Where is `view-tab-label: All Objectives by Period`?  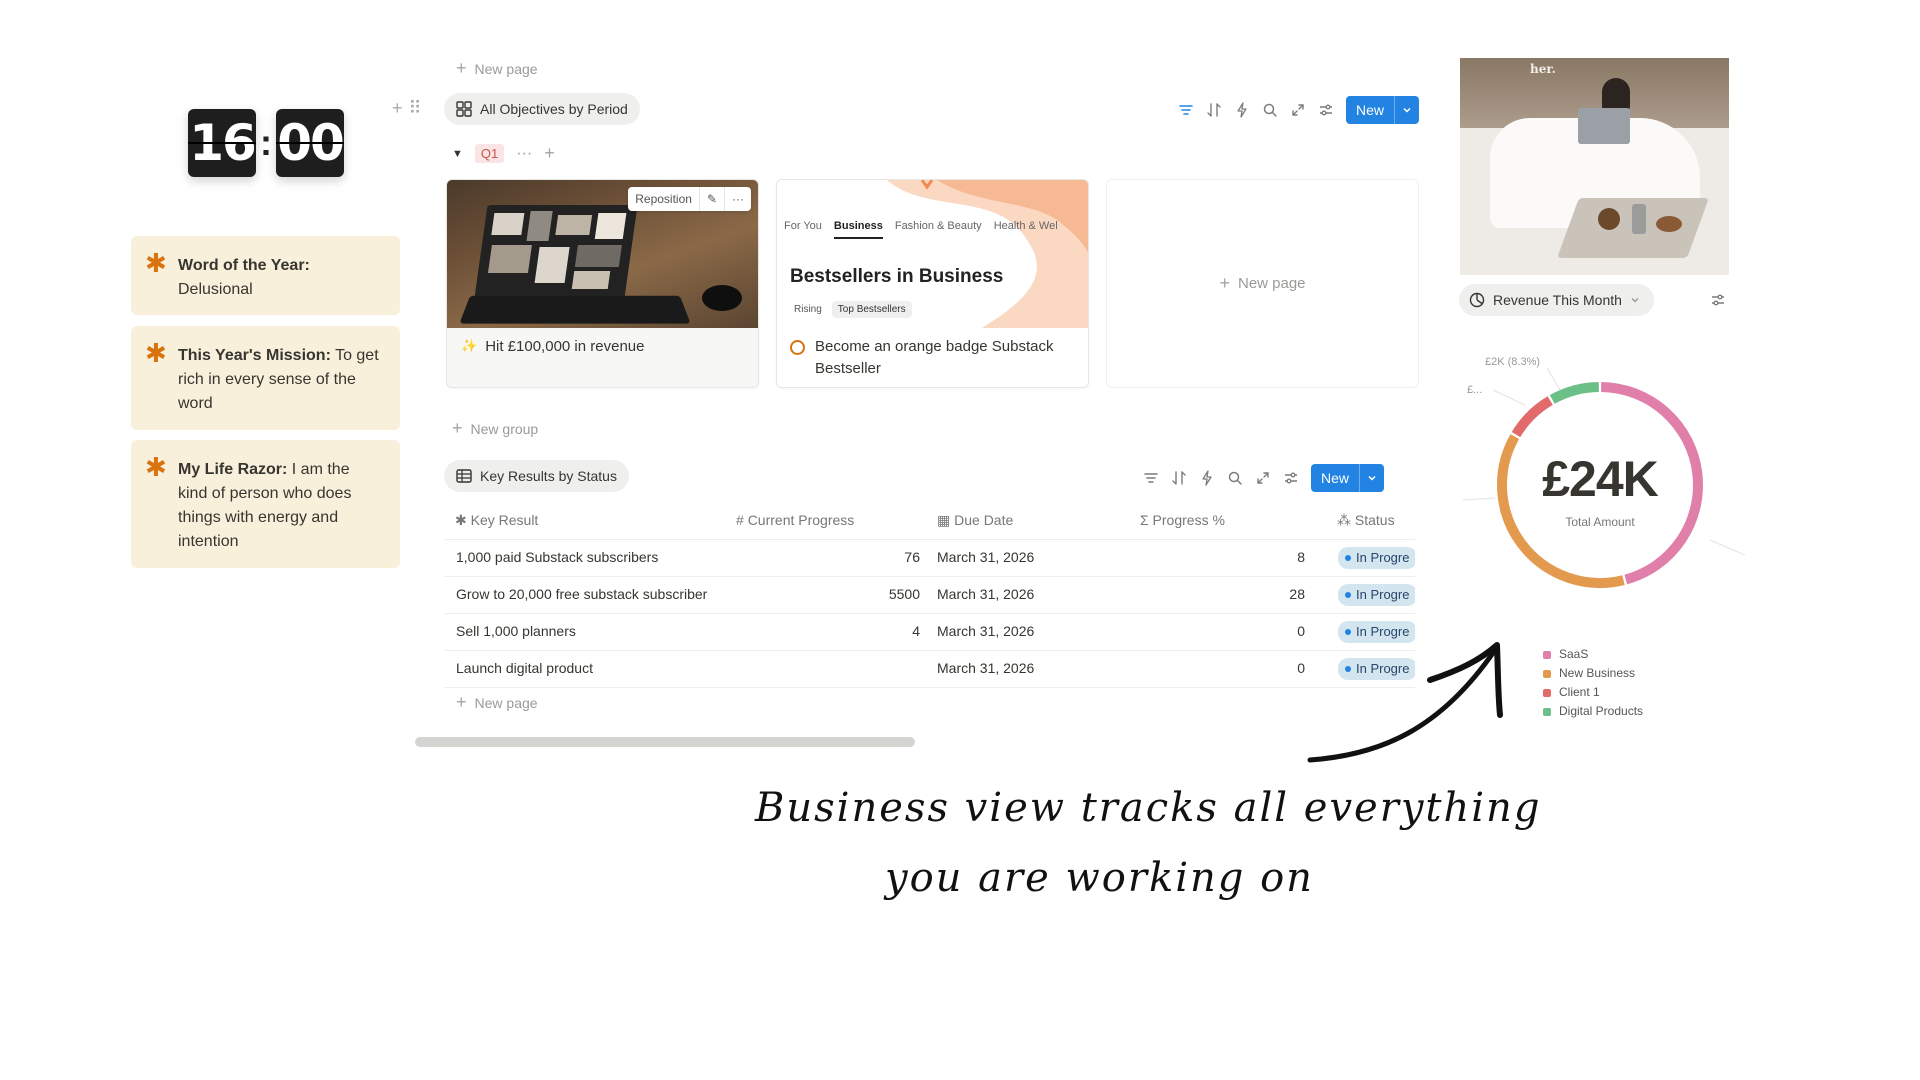
view-tab-label: All Objectives by Period is located at coordinates (554, 109).